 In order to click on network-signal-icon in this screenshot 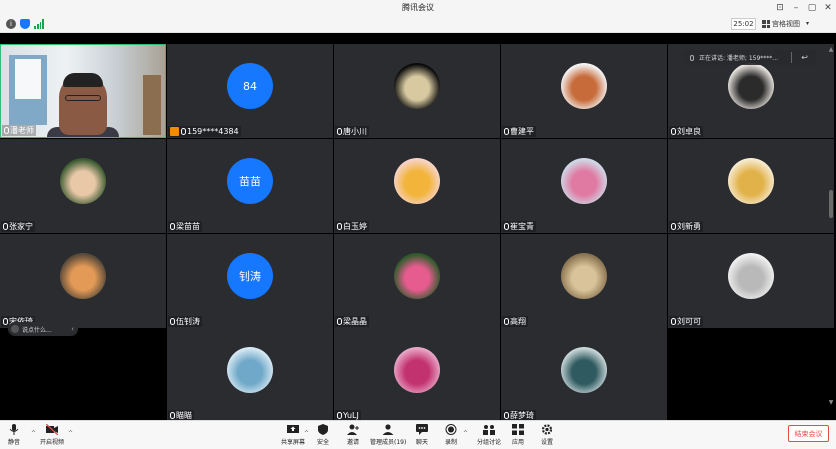, I will do `click(39, 24)`.